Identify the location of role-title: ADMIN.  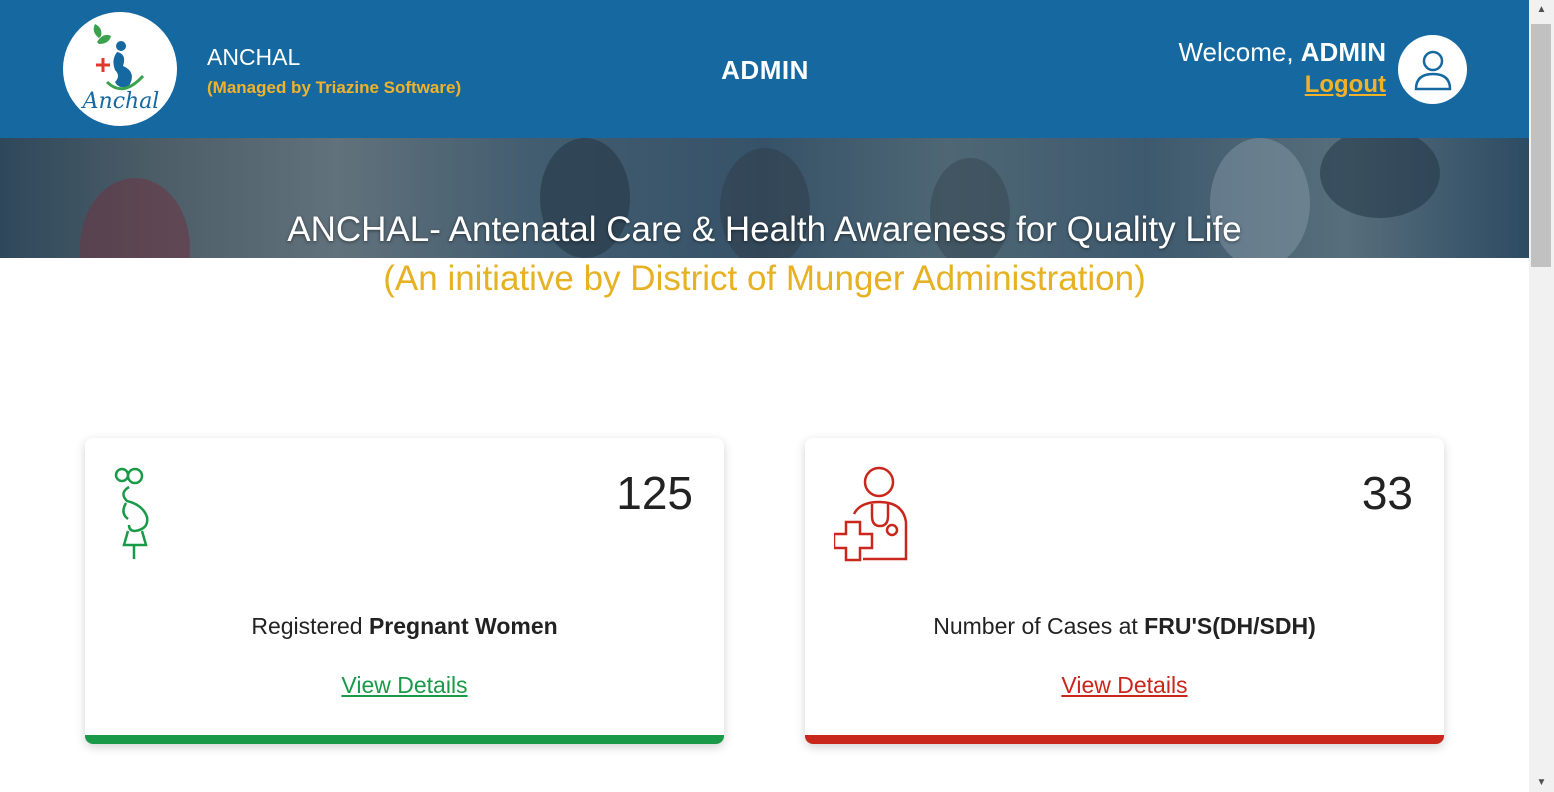
(765, 70).